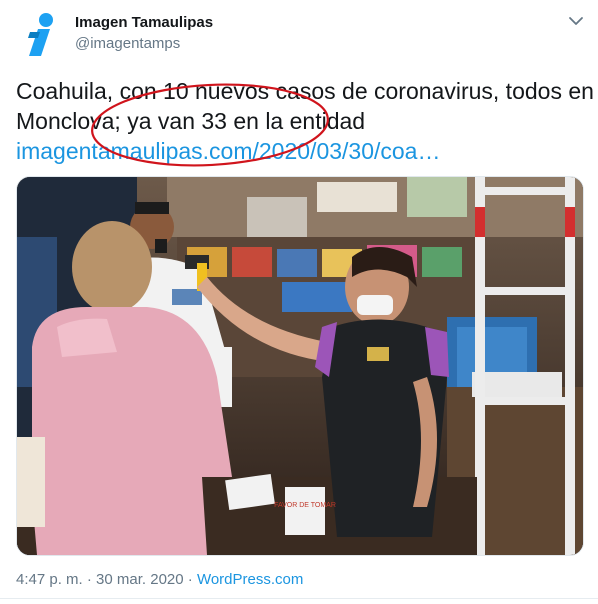  What do you see at coordinates (305, 505) in the screenshot?
I see `floor-sign-text: FAVOR DE TOMAR` at bounding box center [305, 505].